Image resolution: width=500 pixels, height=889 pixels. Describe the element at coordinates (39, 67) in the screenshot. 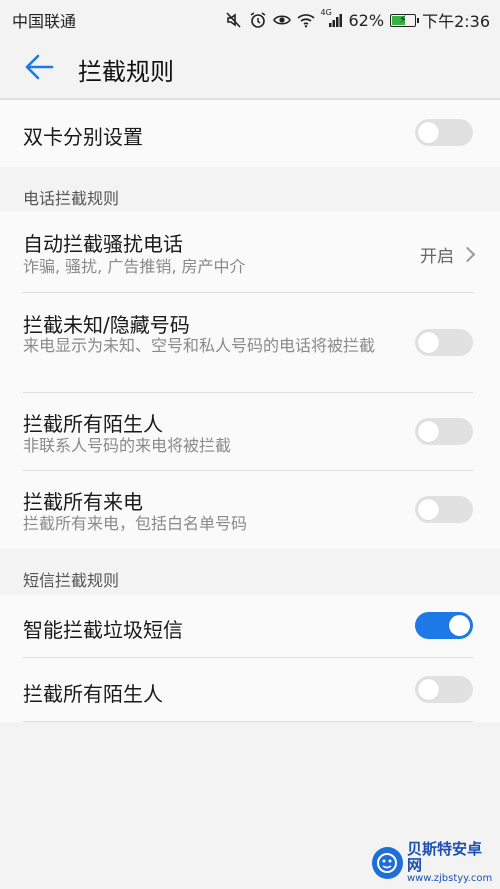

I see `arrow-left-icon` at that location.